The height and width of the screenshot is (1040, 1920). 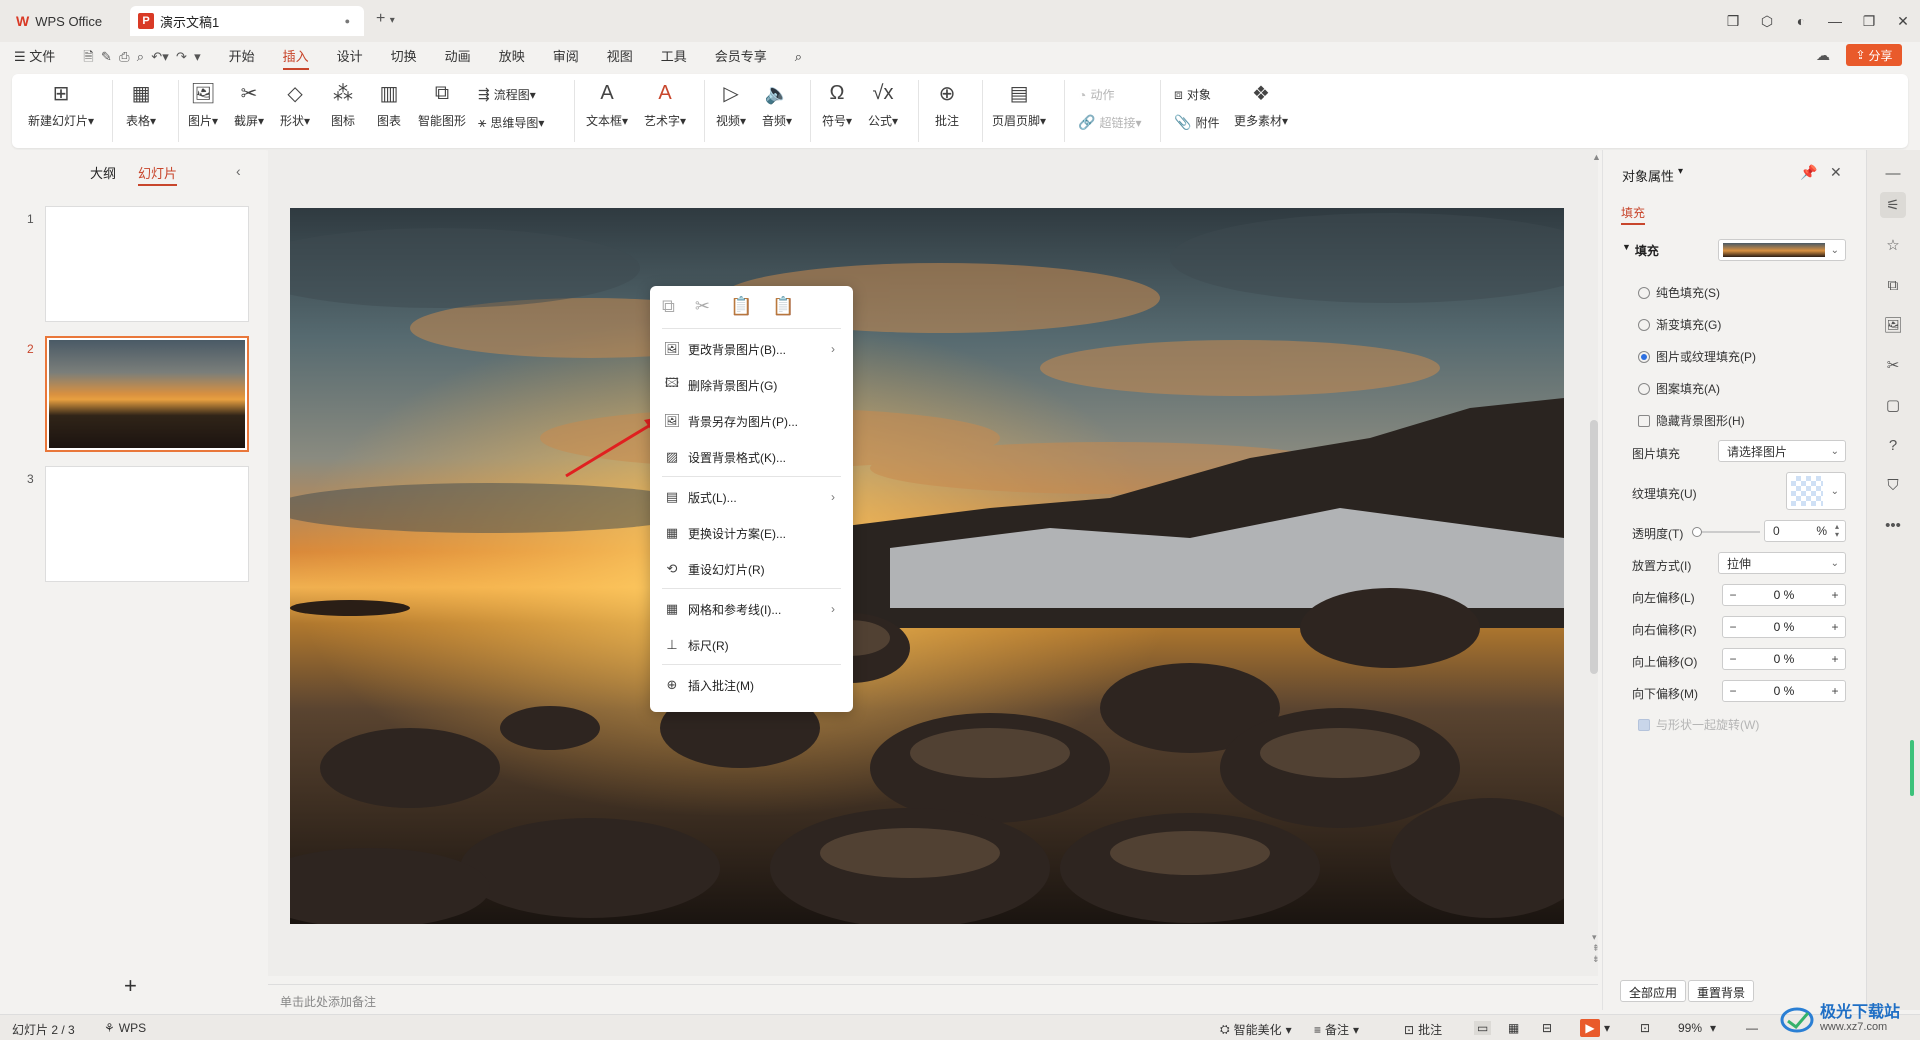 What do you see at coordinates (798, 57) in the screenshot?
I see `search-icon: ⌕` at bounding box center [798, 57].